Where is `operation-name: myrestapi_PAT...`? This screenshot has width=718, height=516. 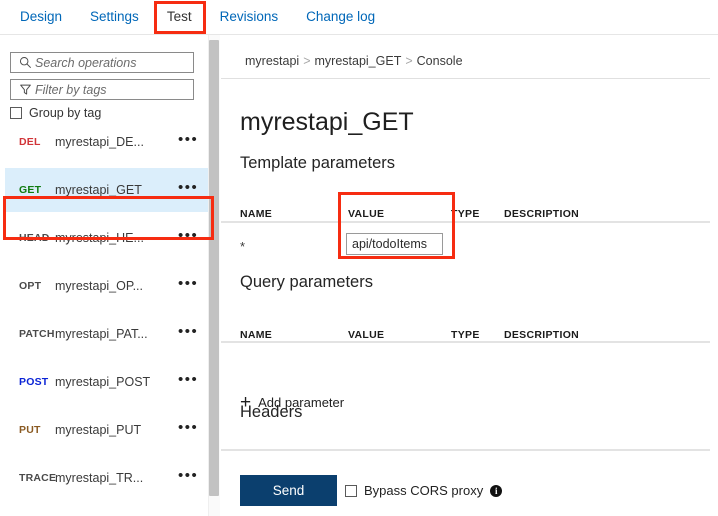
operation-name: myrestapi_PAT... is located at coordinates (101, 334).